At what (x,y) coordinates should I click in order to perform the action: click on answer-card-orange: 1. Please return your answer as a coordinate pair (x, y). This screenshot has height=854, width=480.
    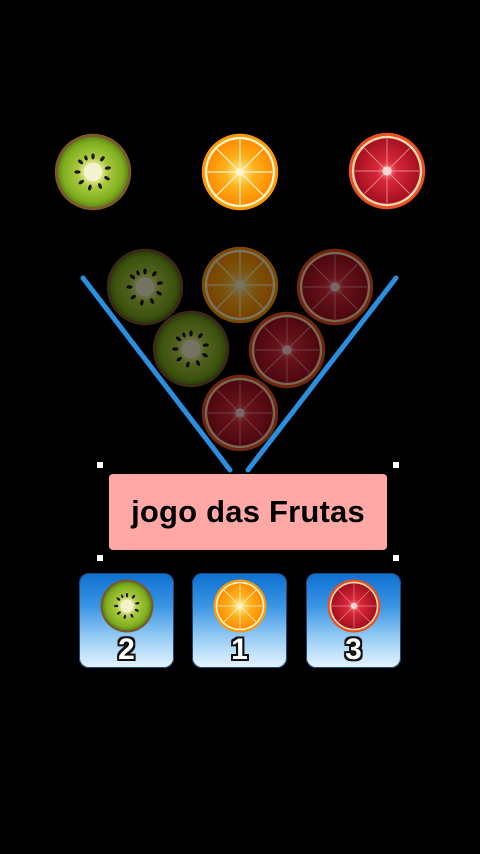
    Looking at the image, I should click on (239, 620).